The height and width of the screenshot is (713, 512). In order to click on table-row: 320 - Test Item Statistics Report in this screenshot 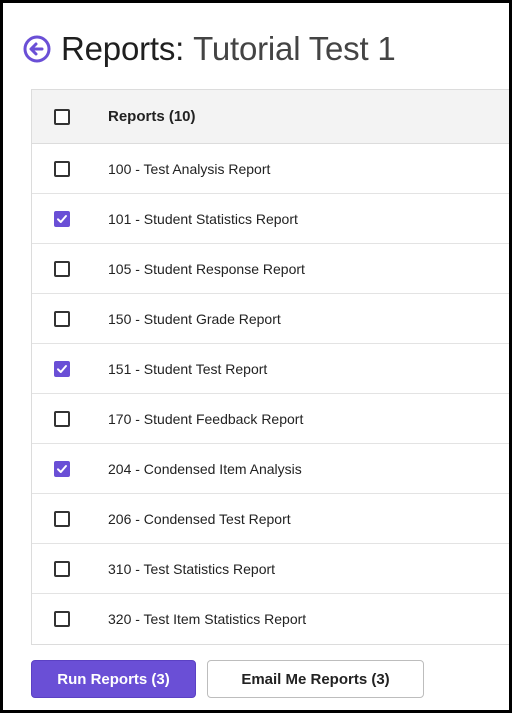, I will do `click(270, 619)`.